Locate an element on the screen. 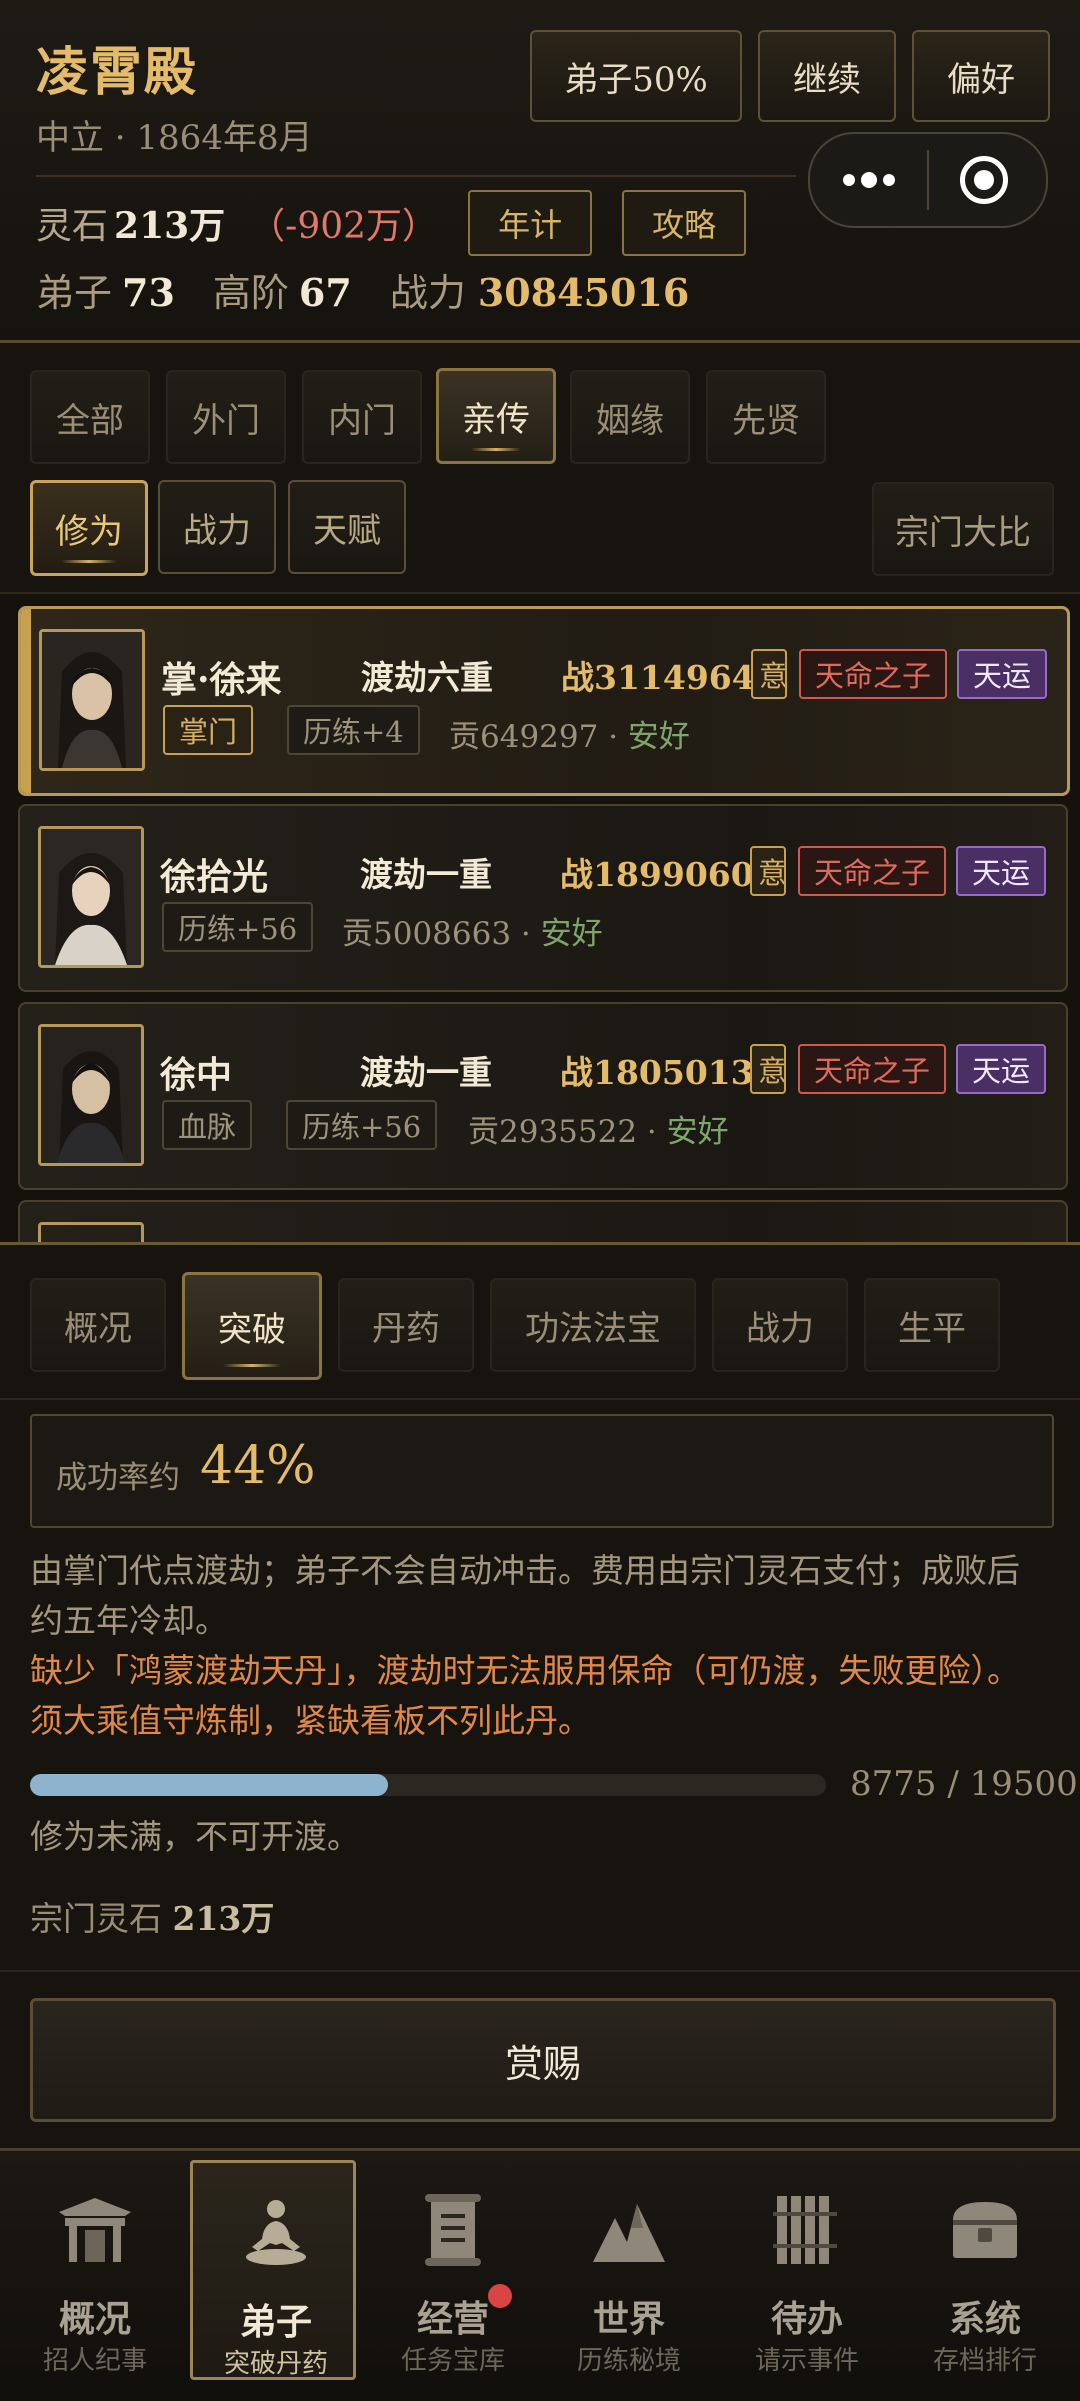 The height and width of the screenshot is (2401, 1080). nav-disciples: 弟子 突破丹药 is located at coordinates (273, 2270).